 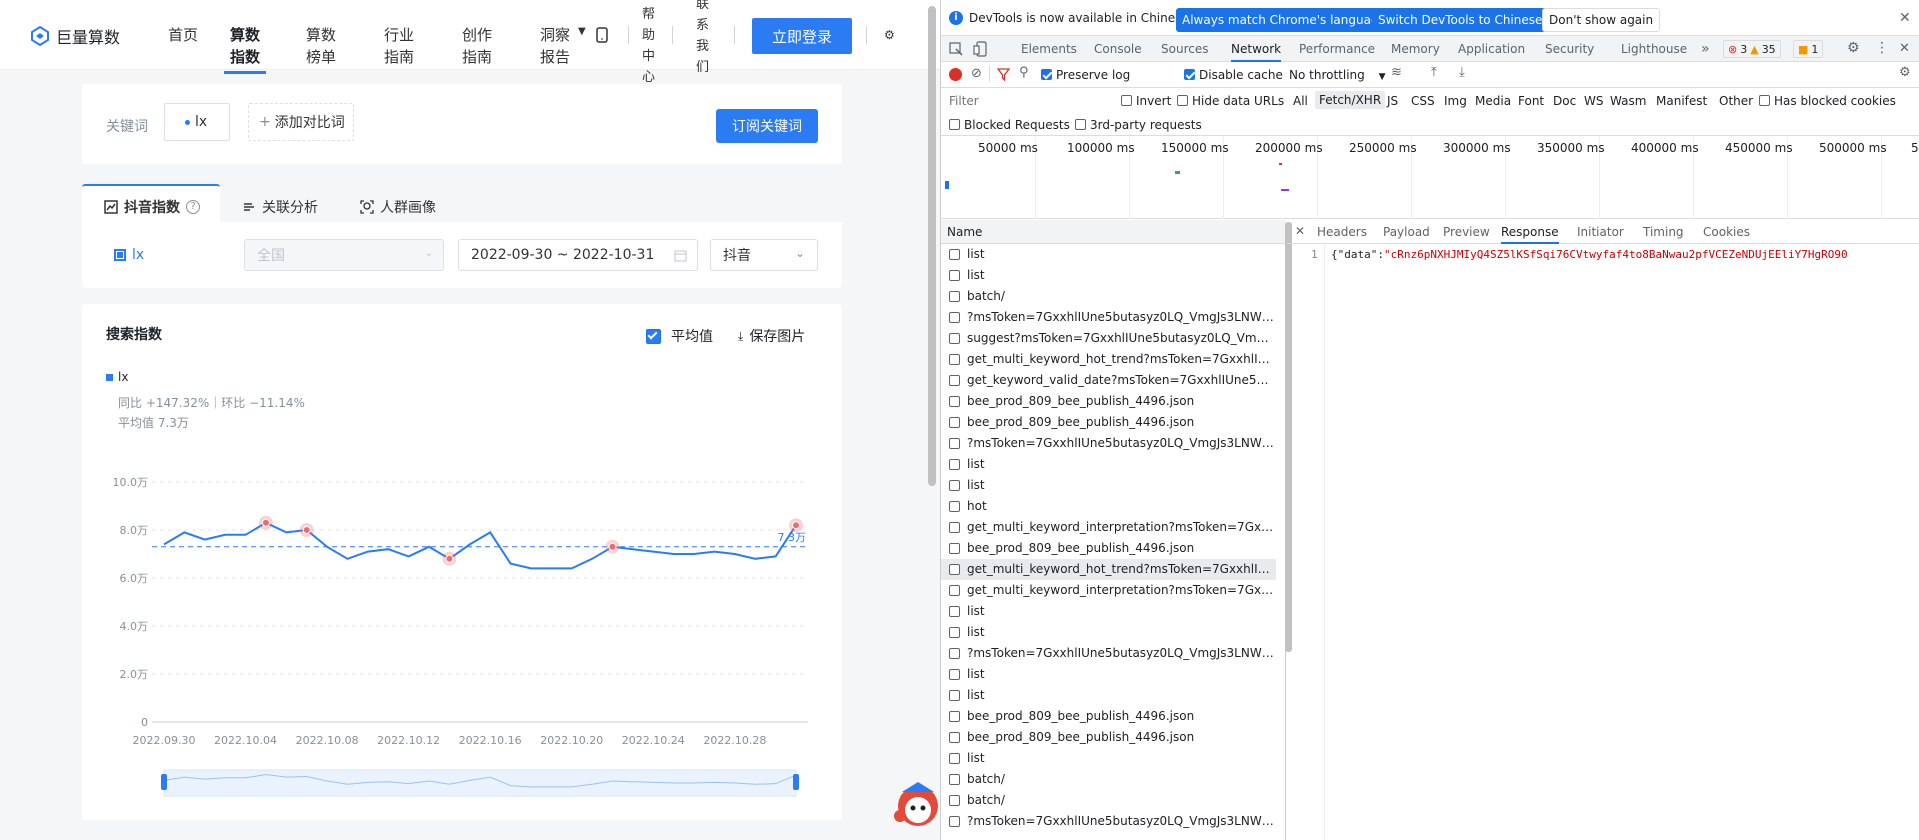 I want to click on detail-tab-response: Response, so click(x=1530, y=232).